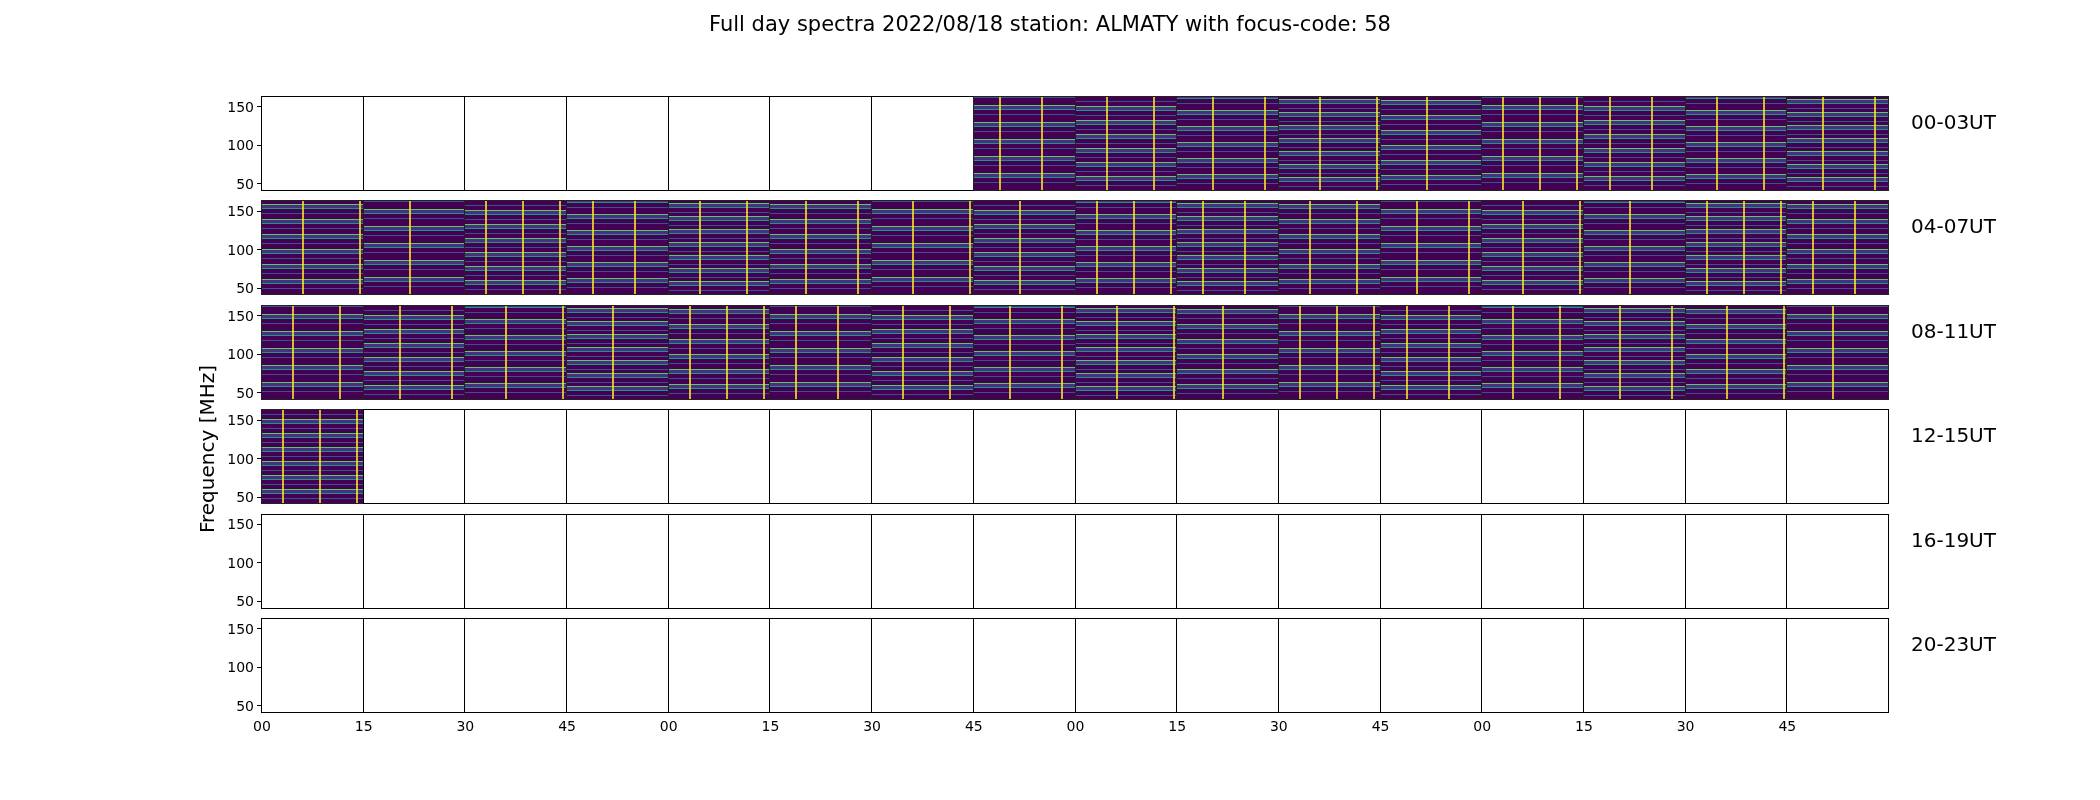 The image size is (2100, 800). What do you see at coordinates (1953, 122) in the screenshot?
I see `row-time-label: 00-03UT` at bounding box center [1953, 122].